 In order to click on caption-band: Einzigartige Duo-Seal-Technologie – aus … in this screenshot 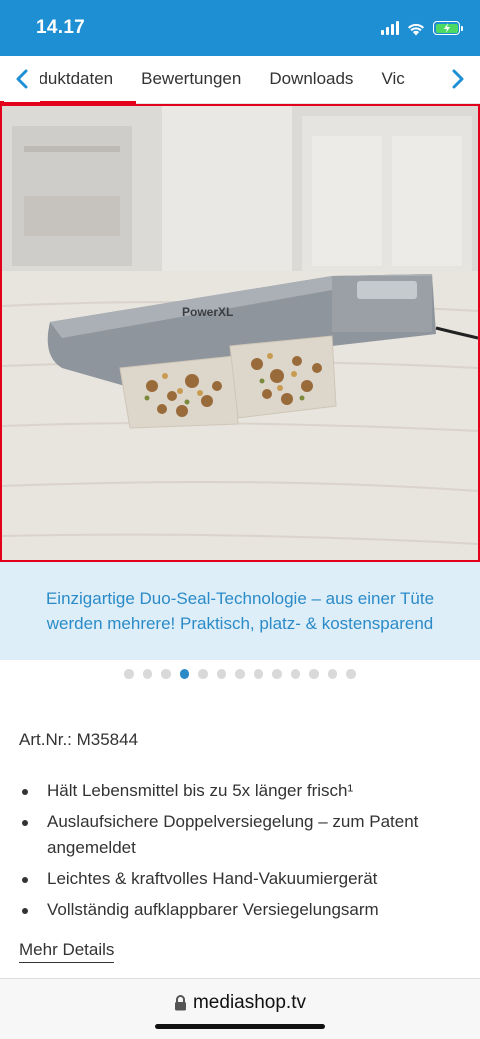, I will do `click(240, 611)`.